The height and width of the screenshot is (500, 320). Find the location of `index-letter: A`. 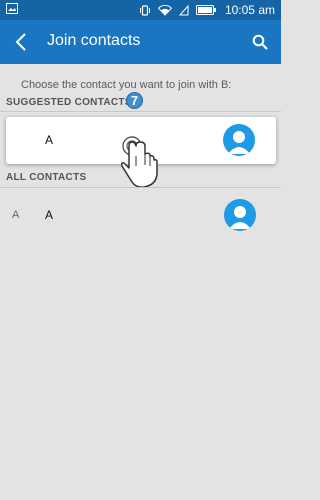

index-letter: A is located at coordinates (16, 215).